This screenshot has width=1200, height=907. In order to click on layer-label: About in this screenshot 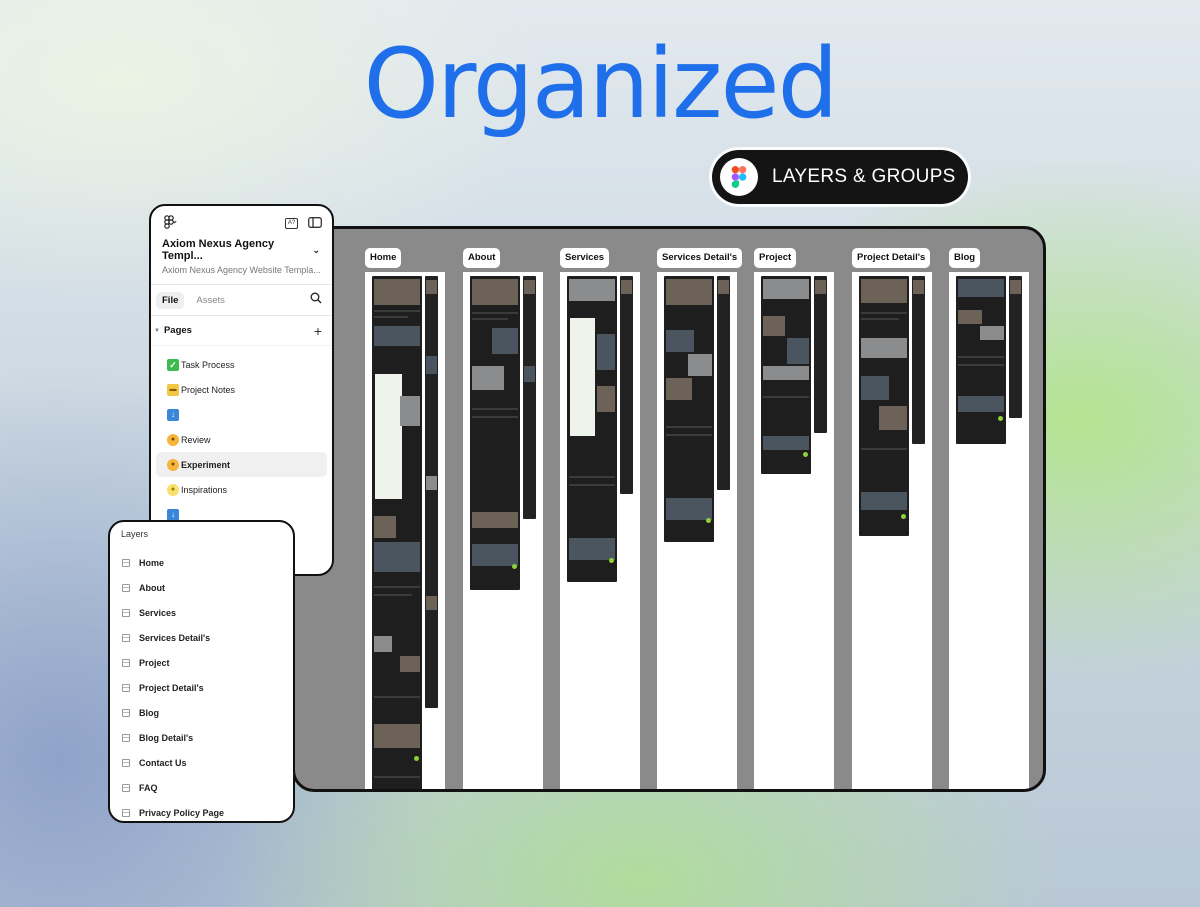, I will do `click(152, 587)`.